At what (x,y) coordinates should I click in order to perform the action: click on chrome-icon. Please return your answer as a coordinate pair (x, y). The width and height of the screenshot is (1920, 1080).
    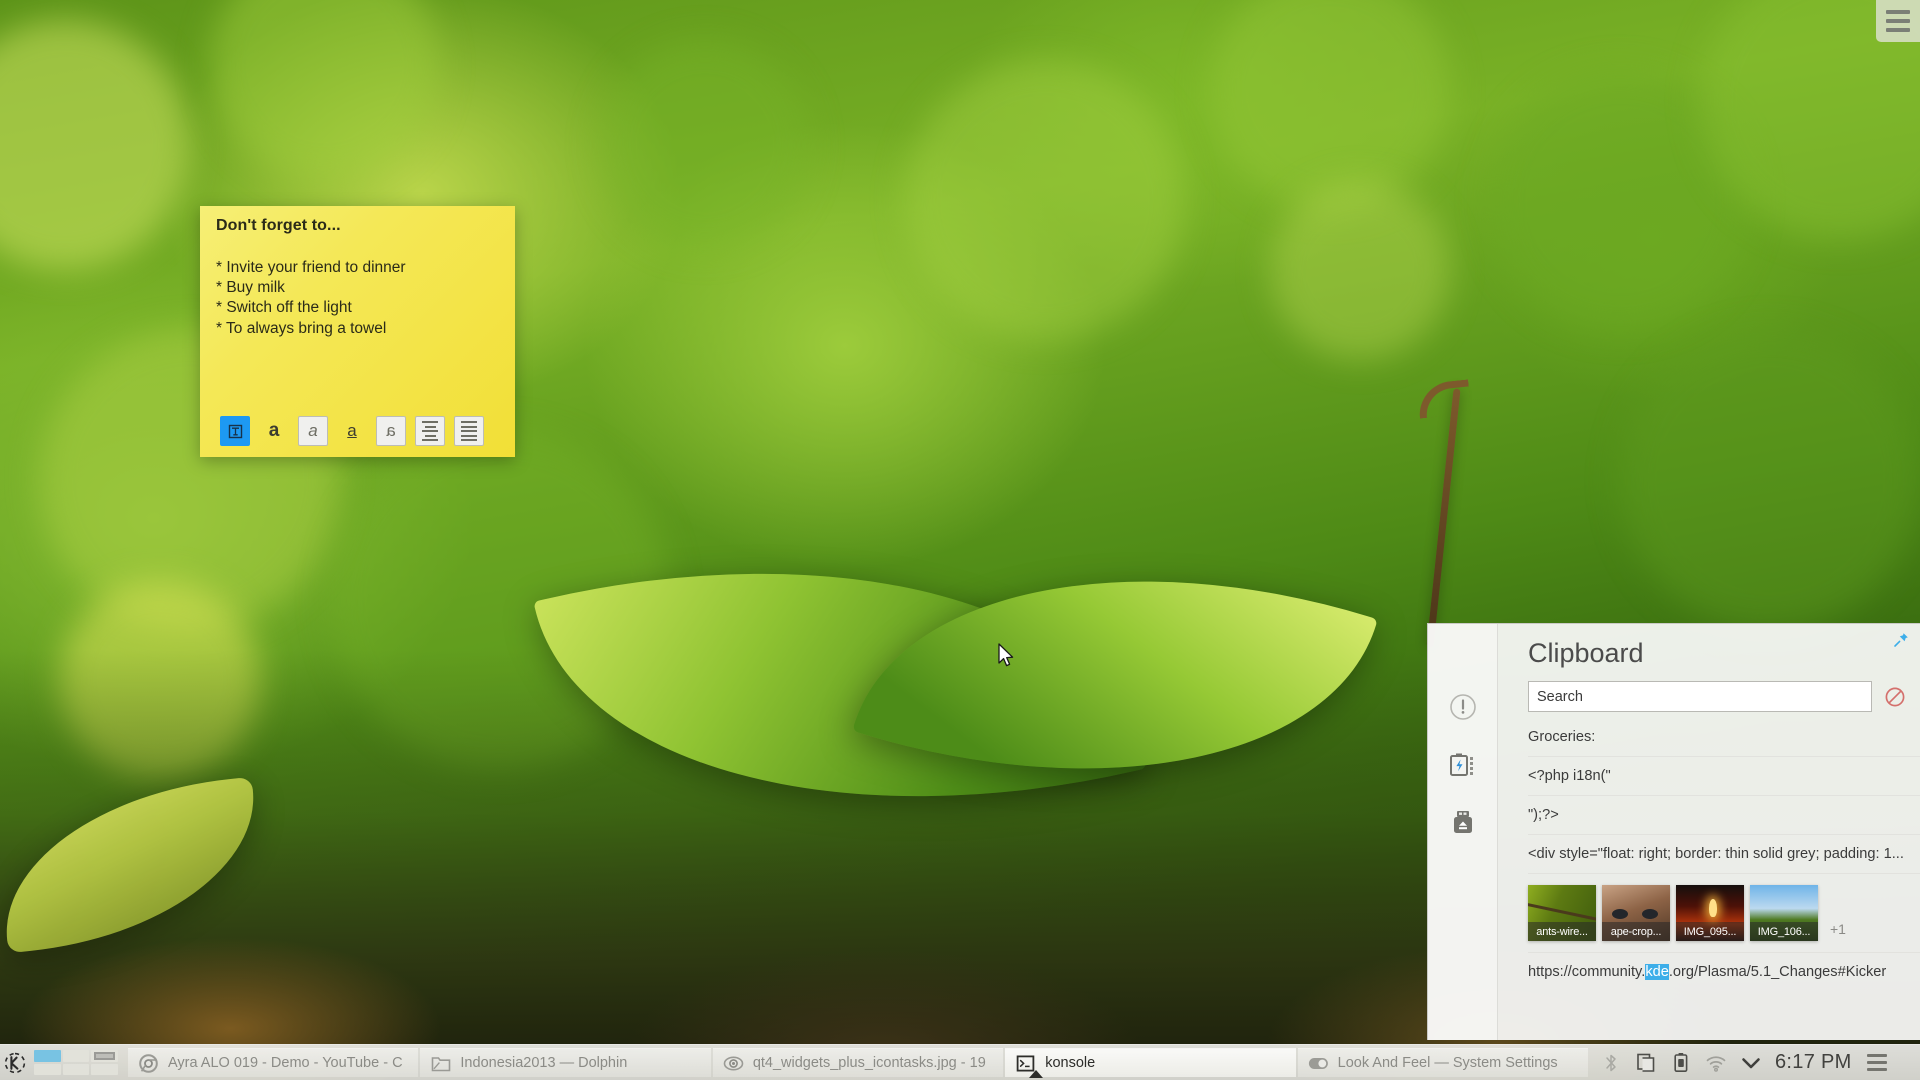
    Looking at the image, I should click on (148, 1063).